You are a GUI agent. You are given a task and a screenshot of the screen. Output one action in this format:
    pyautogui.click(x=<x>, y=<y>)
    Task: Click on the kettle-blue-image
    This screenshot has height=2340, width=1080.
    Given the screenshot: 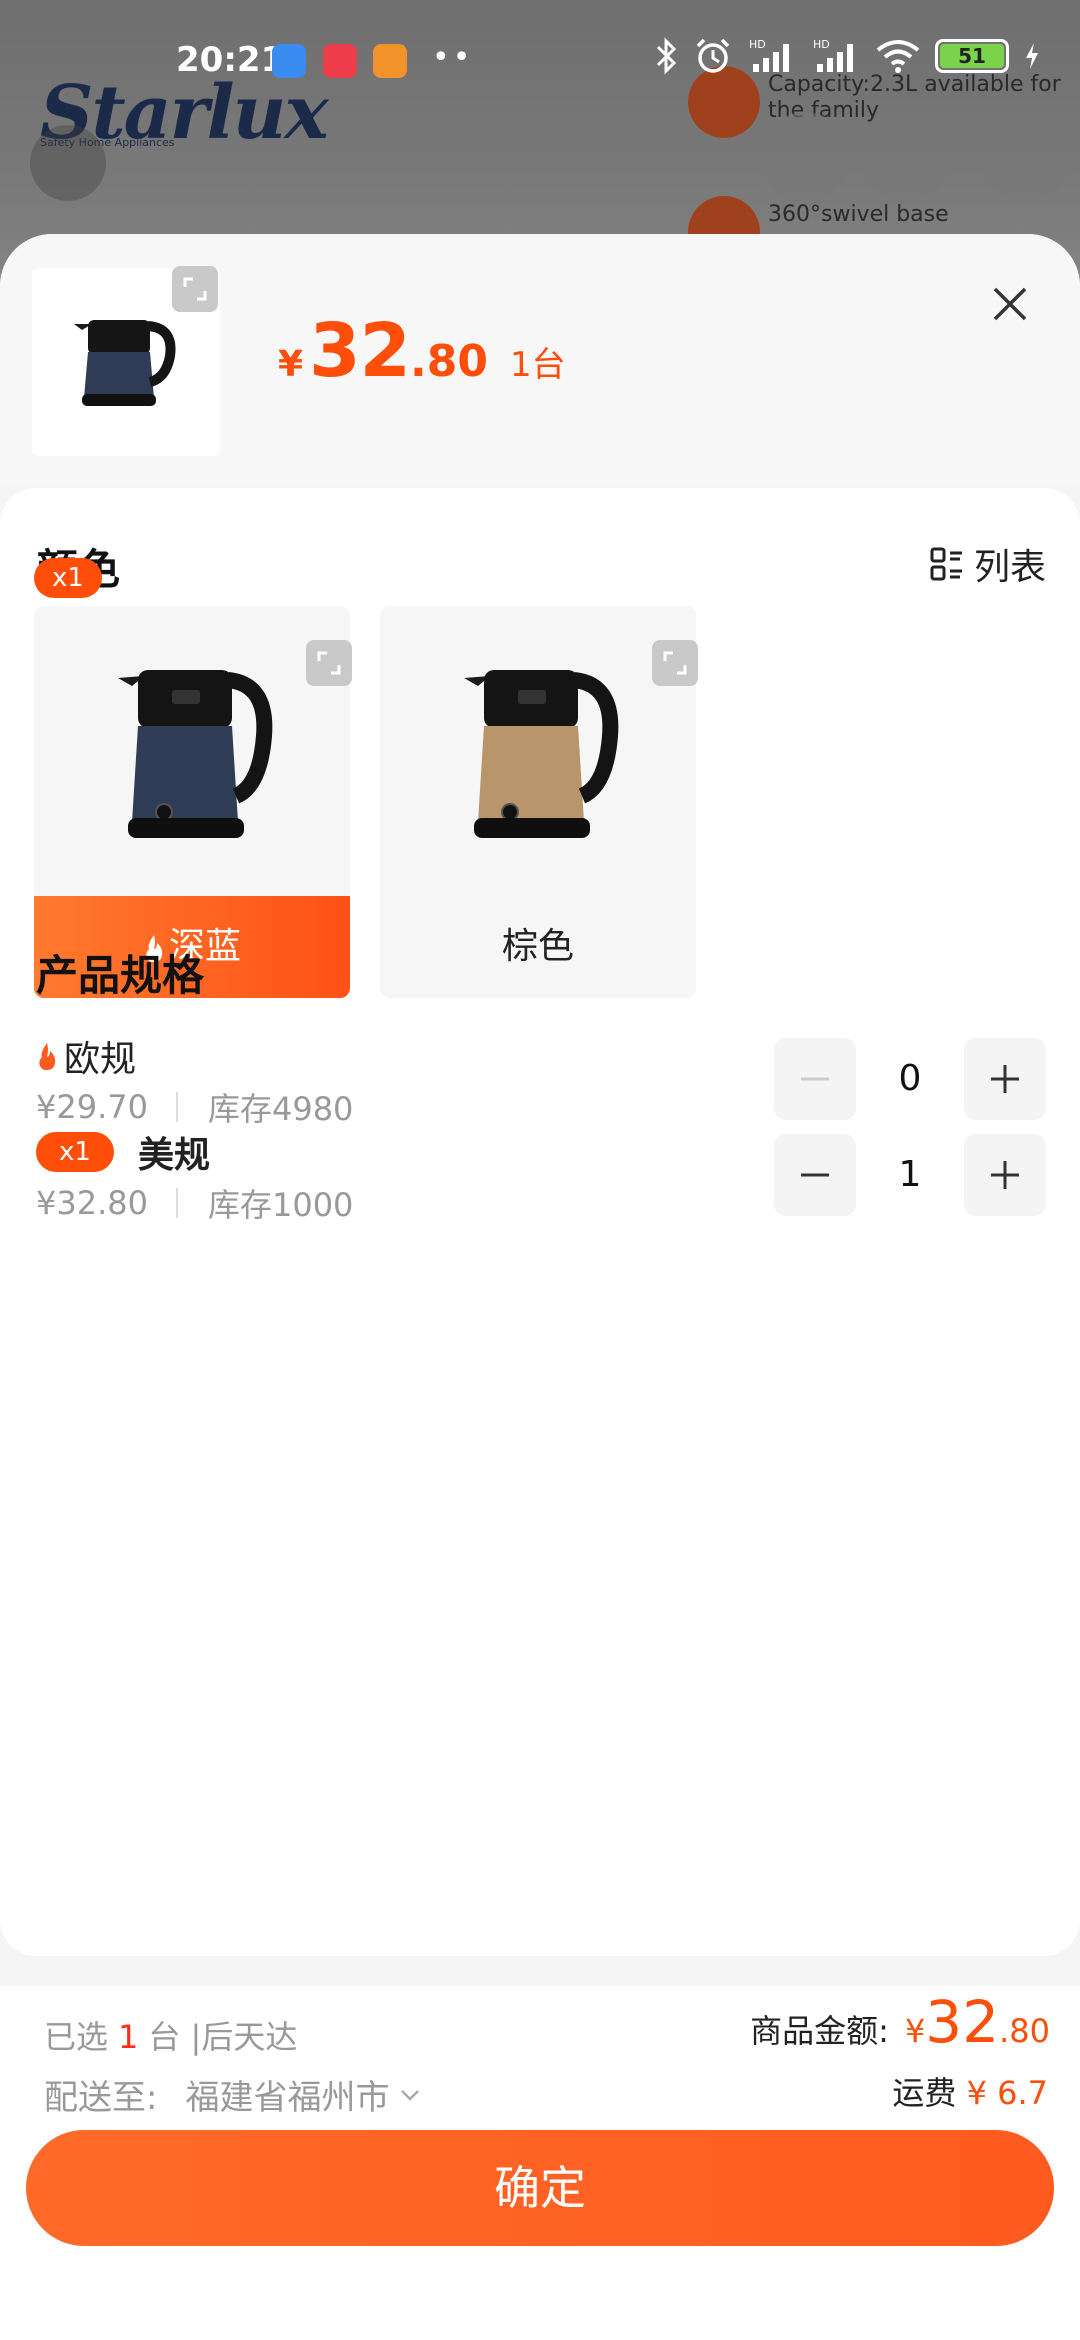 What is the action you would take?
    pyautogui.click(x=195, y=754)
    